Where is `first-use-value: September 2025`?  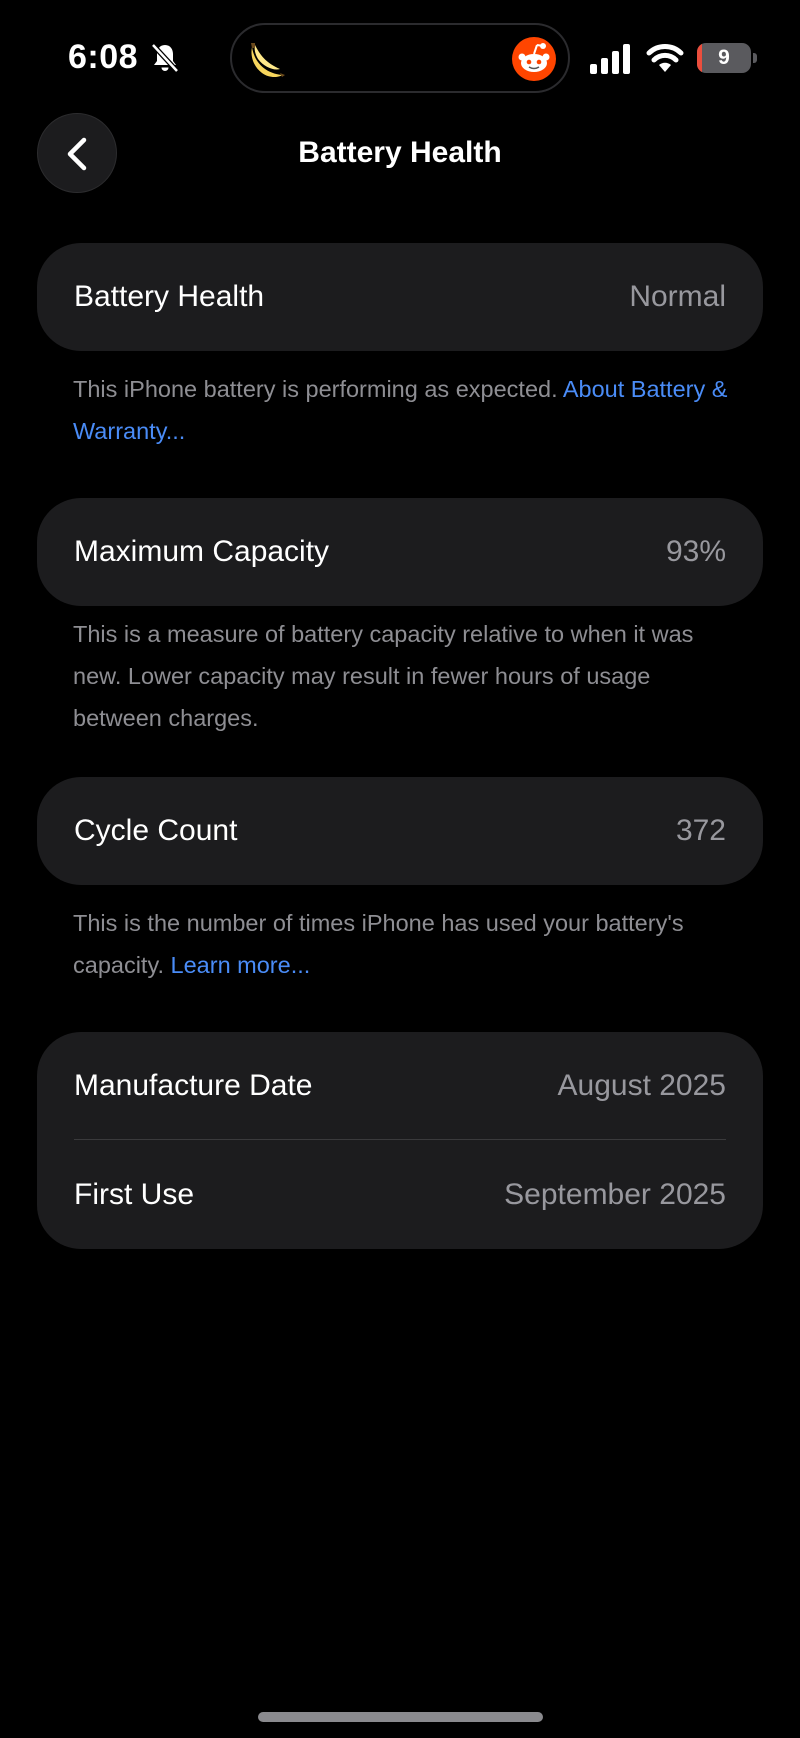
first-use-value: September 2025 is located at coordinates (615, 1194).